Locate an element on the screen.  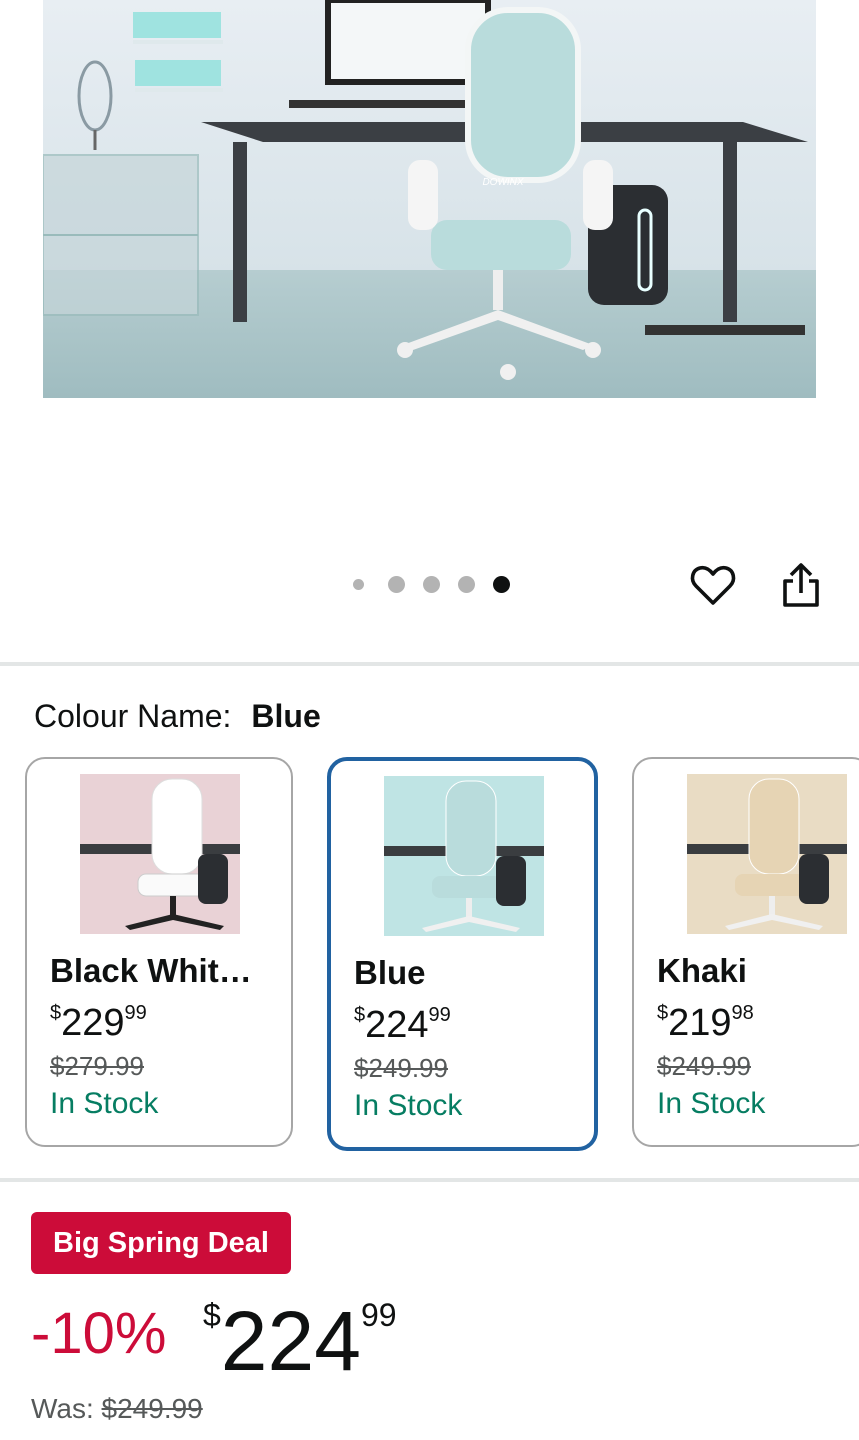
swatch-price: $22999 is located at coordinates (98, 1023).